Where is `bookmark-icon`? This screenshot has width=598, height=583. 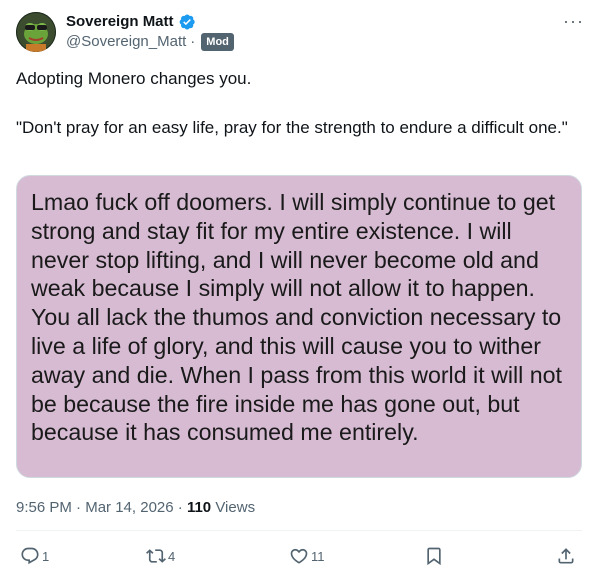 bookmark-icon is located at coordinates (434, 556).